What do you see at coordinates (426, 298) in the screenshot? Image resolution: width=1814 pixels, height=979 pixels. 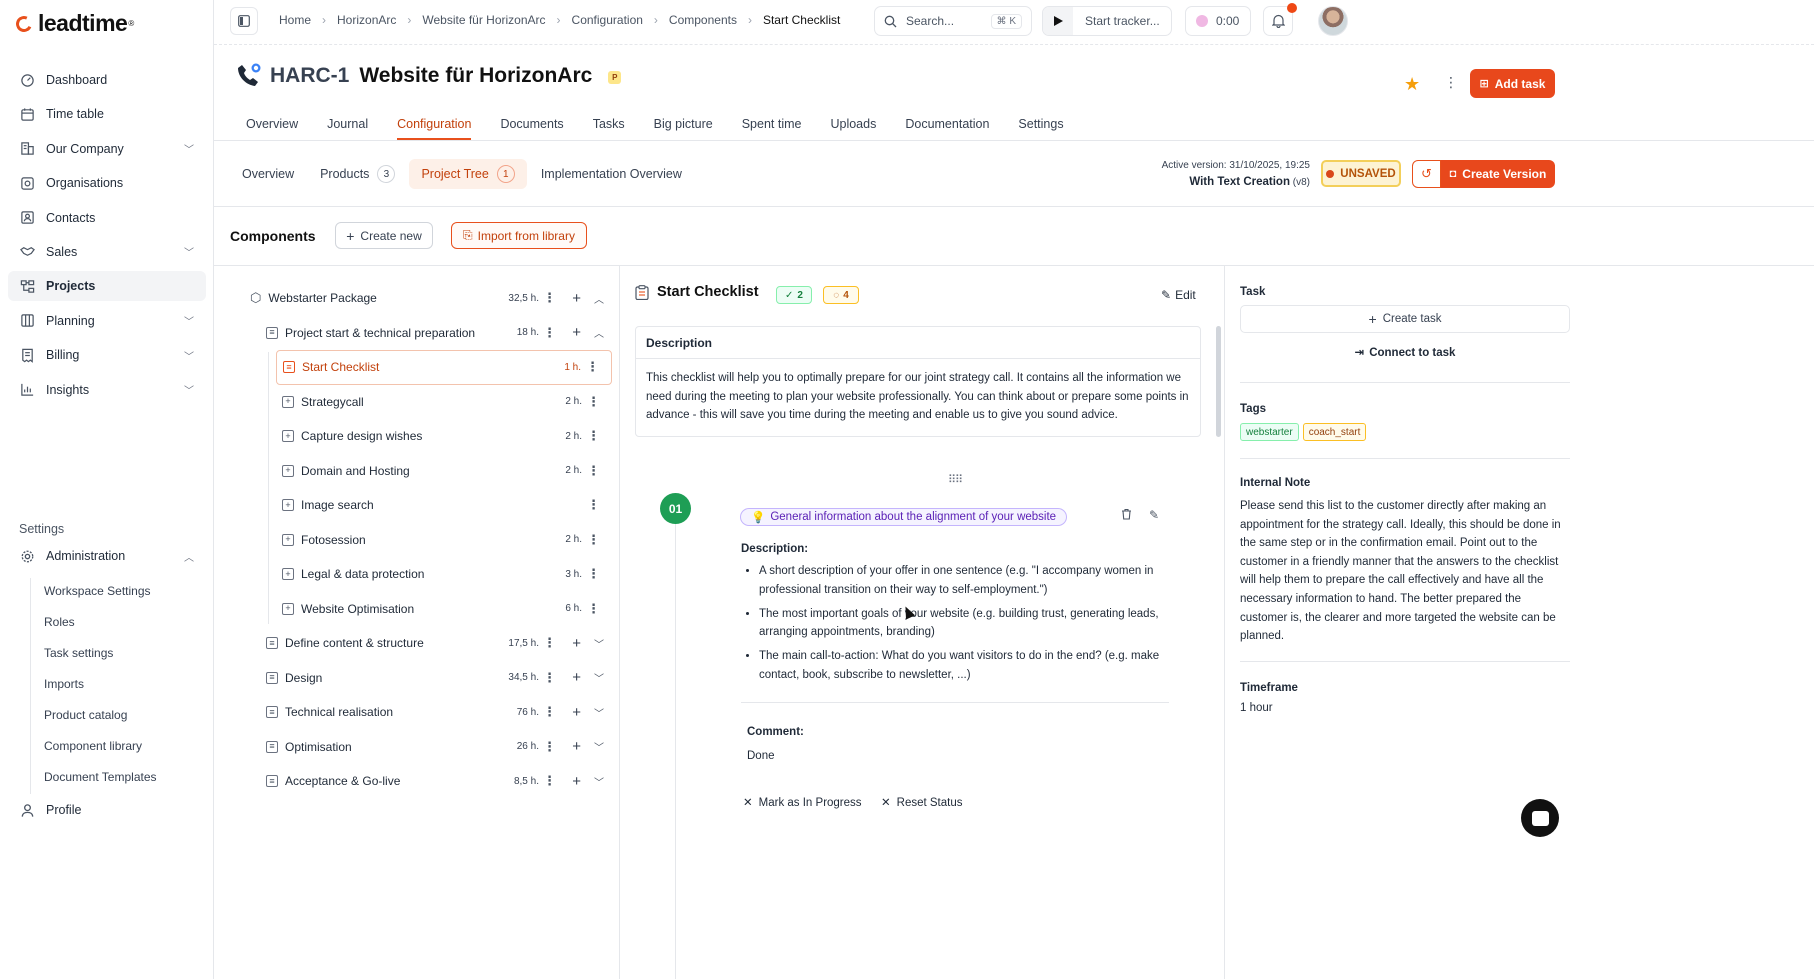 I see `tree-node: ⬡ Webstarter Package 32,5 h. ⋮ + ︿` at bounding box center [426, 298].